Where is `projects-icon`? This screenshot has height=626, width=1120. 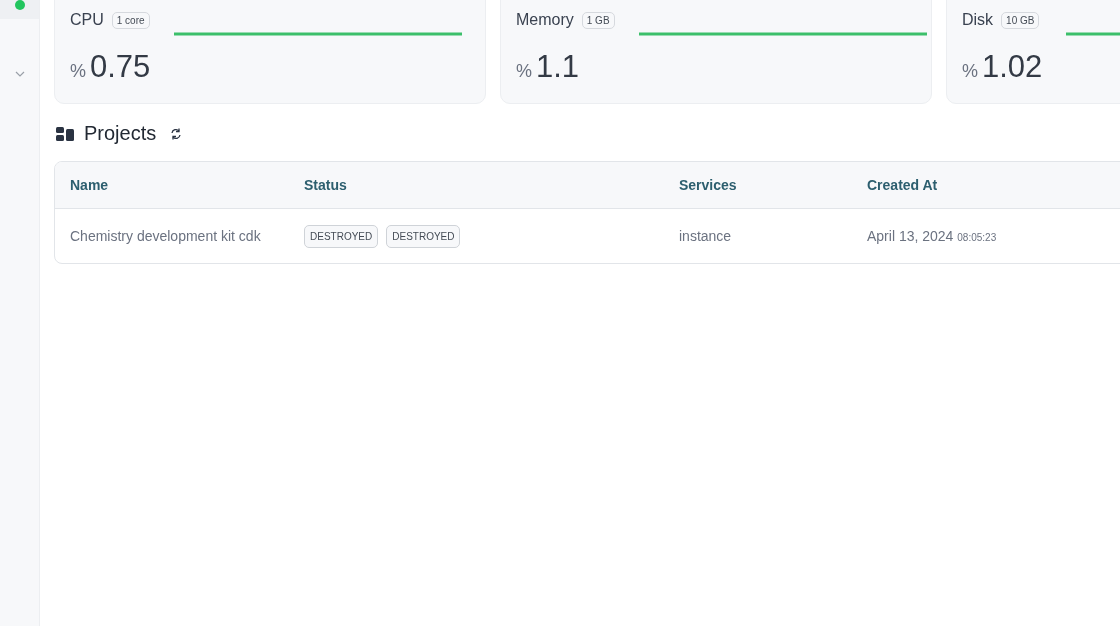 projects-icon is located at coordinates (65, 133).